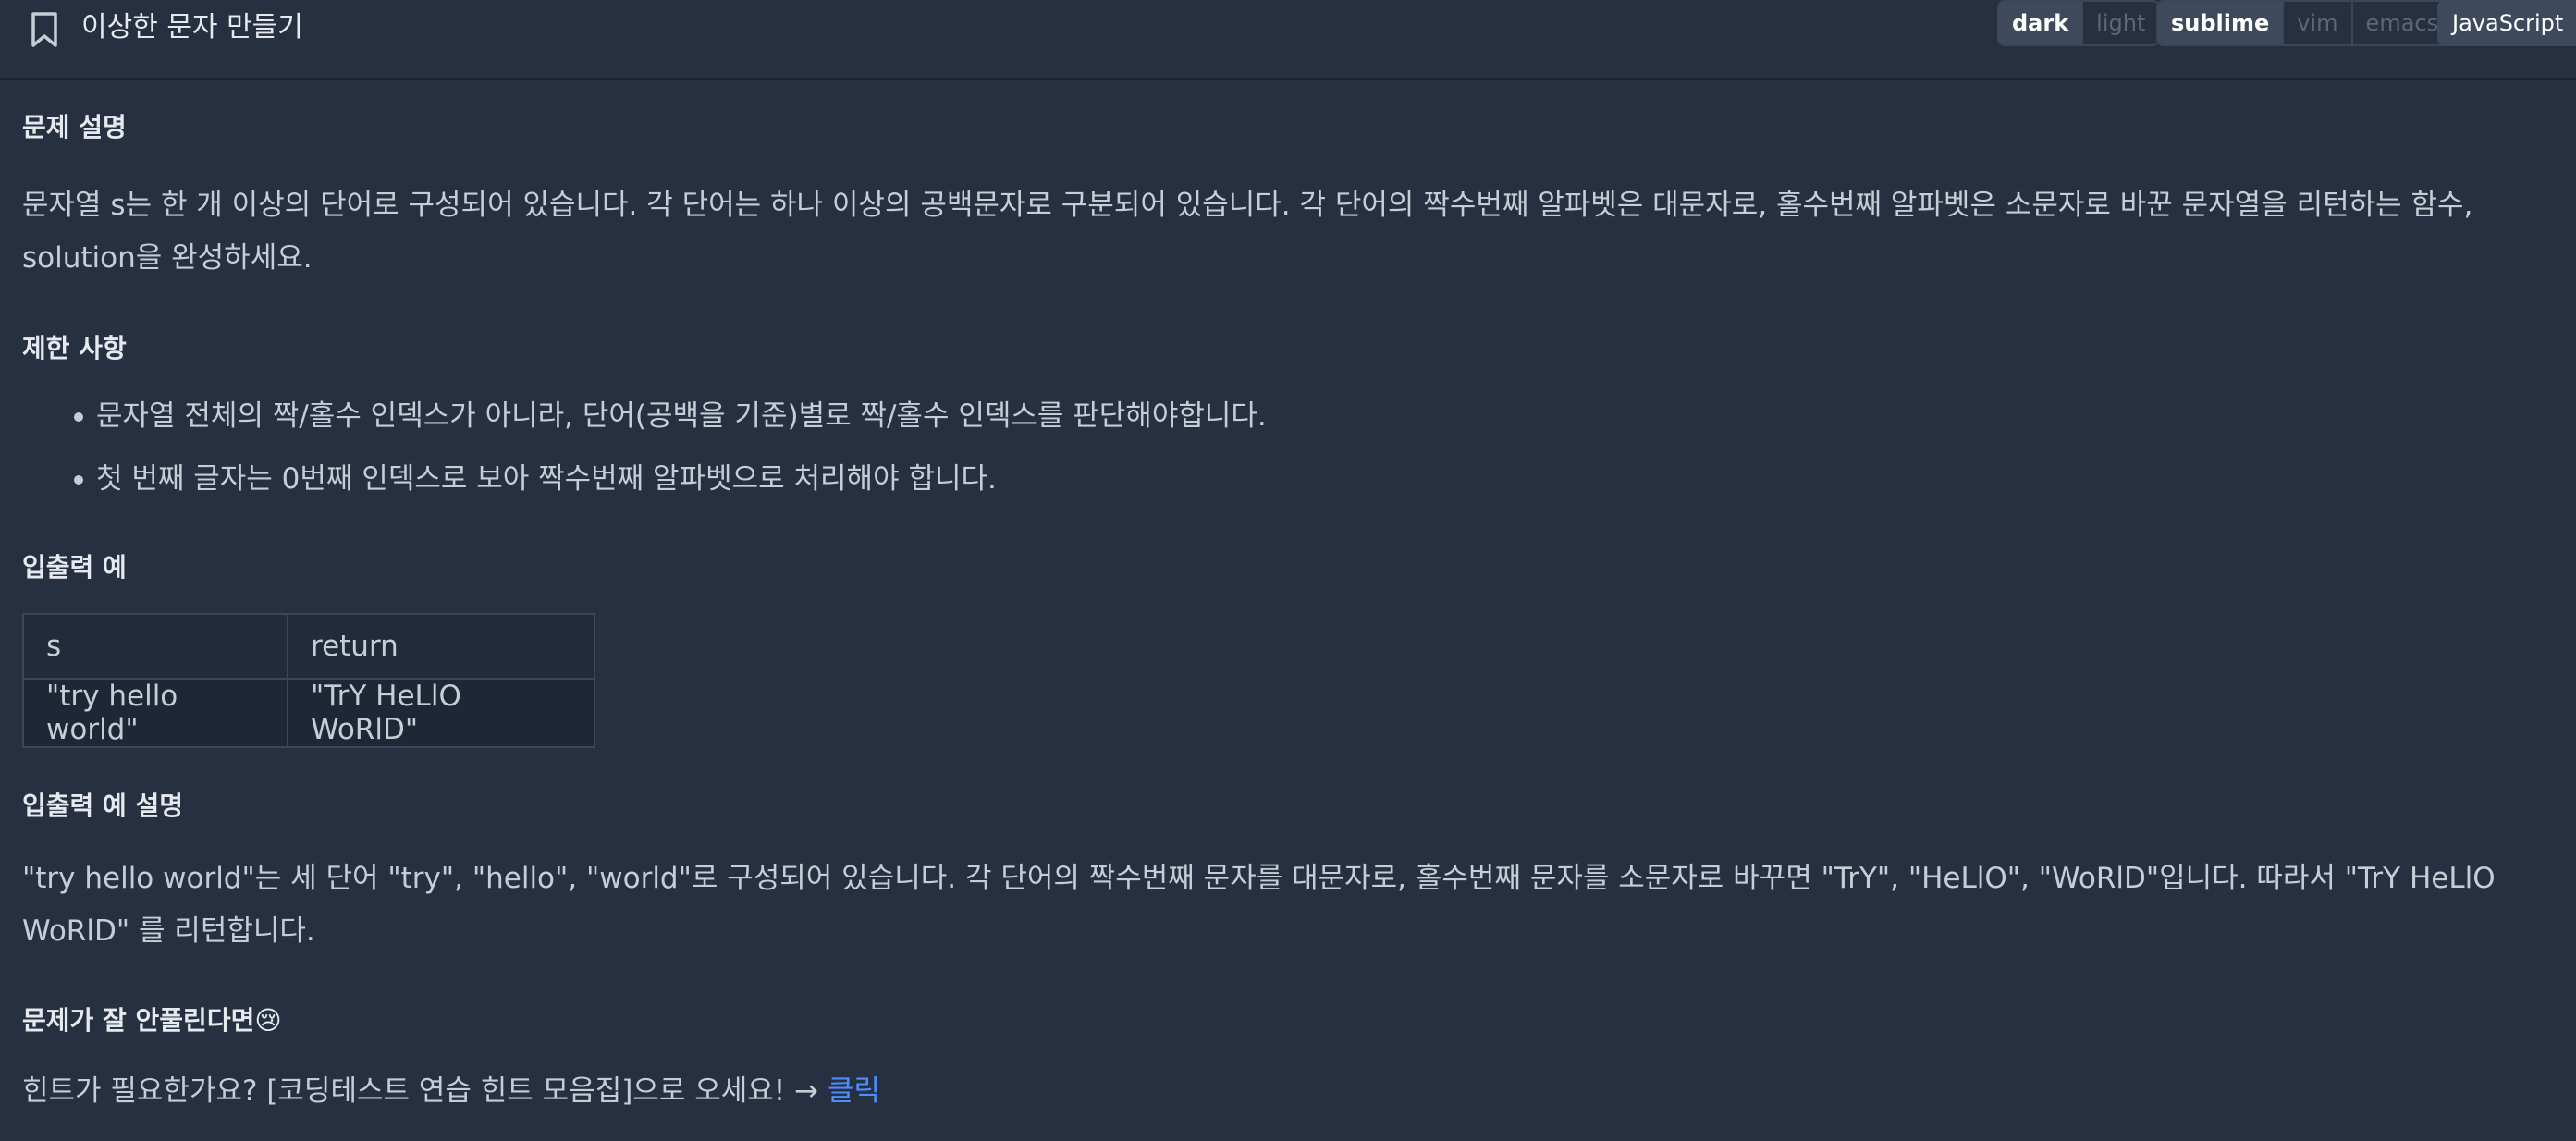  What do you see at coordinates (192, 27) in the screenshot?
I see `problem-title: 이상한 문자 만들기` at bounding box center [192, 27].